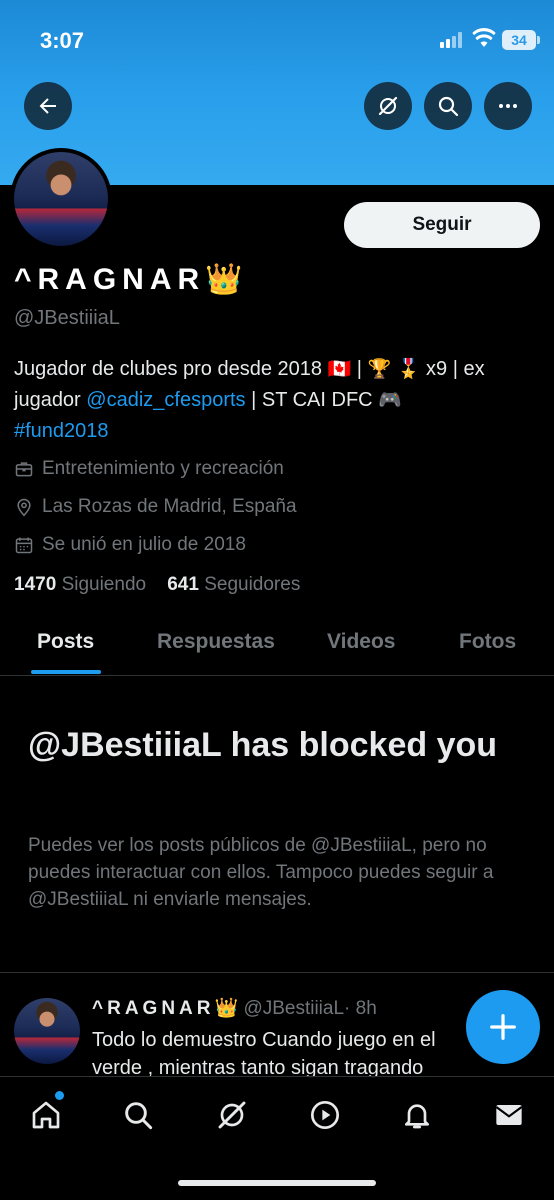  I want to click on bio-line2-suffix: | ST CAI DFC, so click(312, 400).